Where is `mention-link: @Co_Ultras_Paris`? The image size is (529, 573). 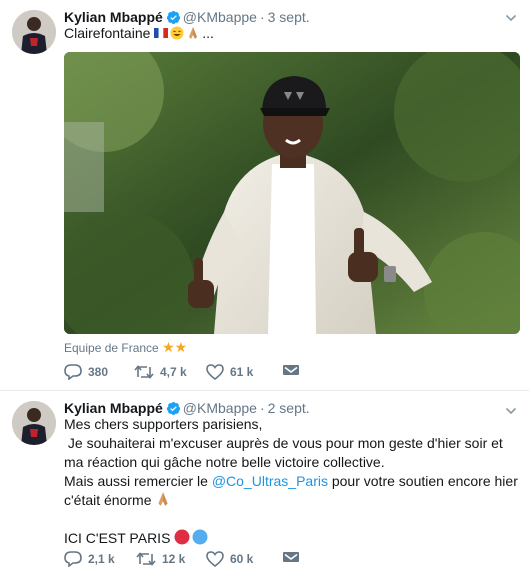 mention-link: @Co_Ultras_Paris is located at coordinates (270, 481).